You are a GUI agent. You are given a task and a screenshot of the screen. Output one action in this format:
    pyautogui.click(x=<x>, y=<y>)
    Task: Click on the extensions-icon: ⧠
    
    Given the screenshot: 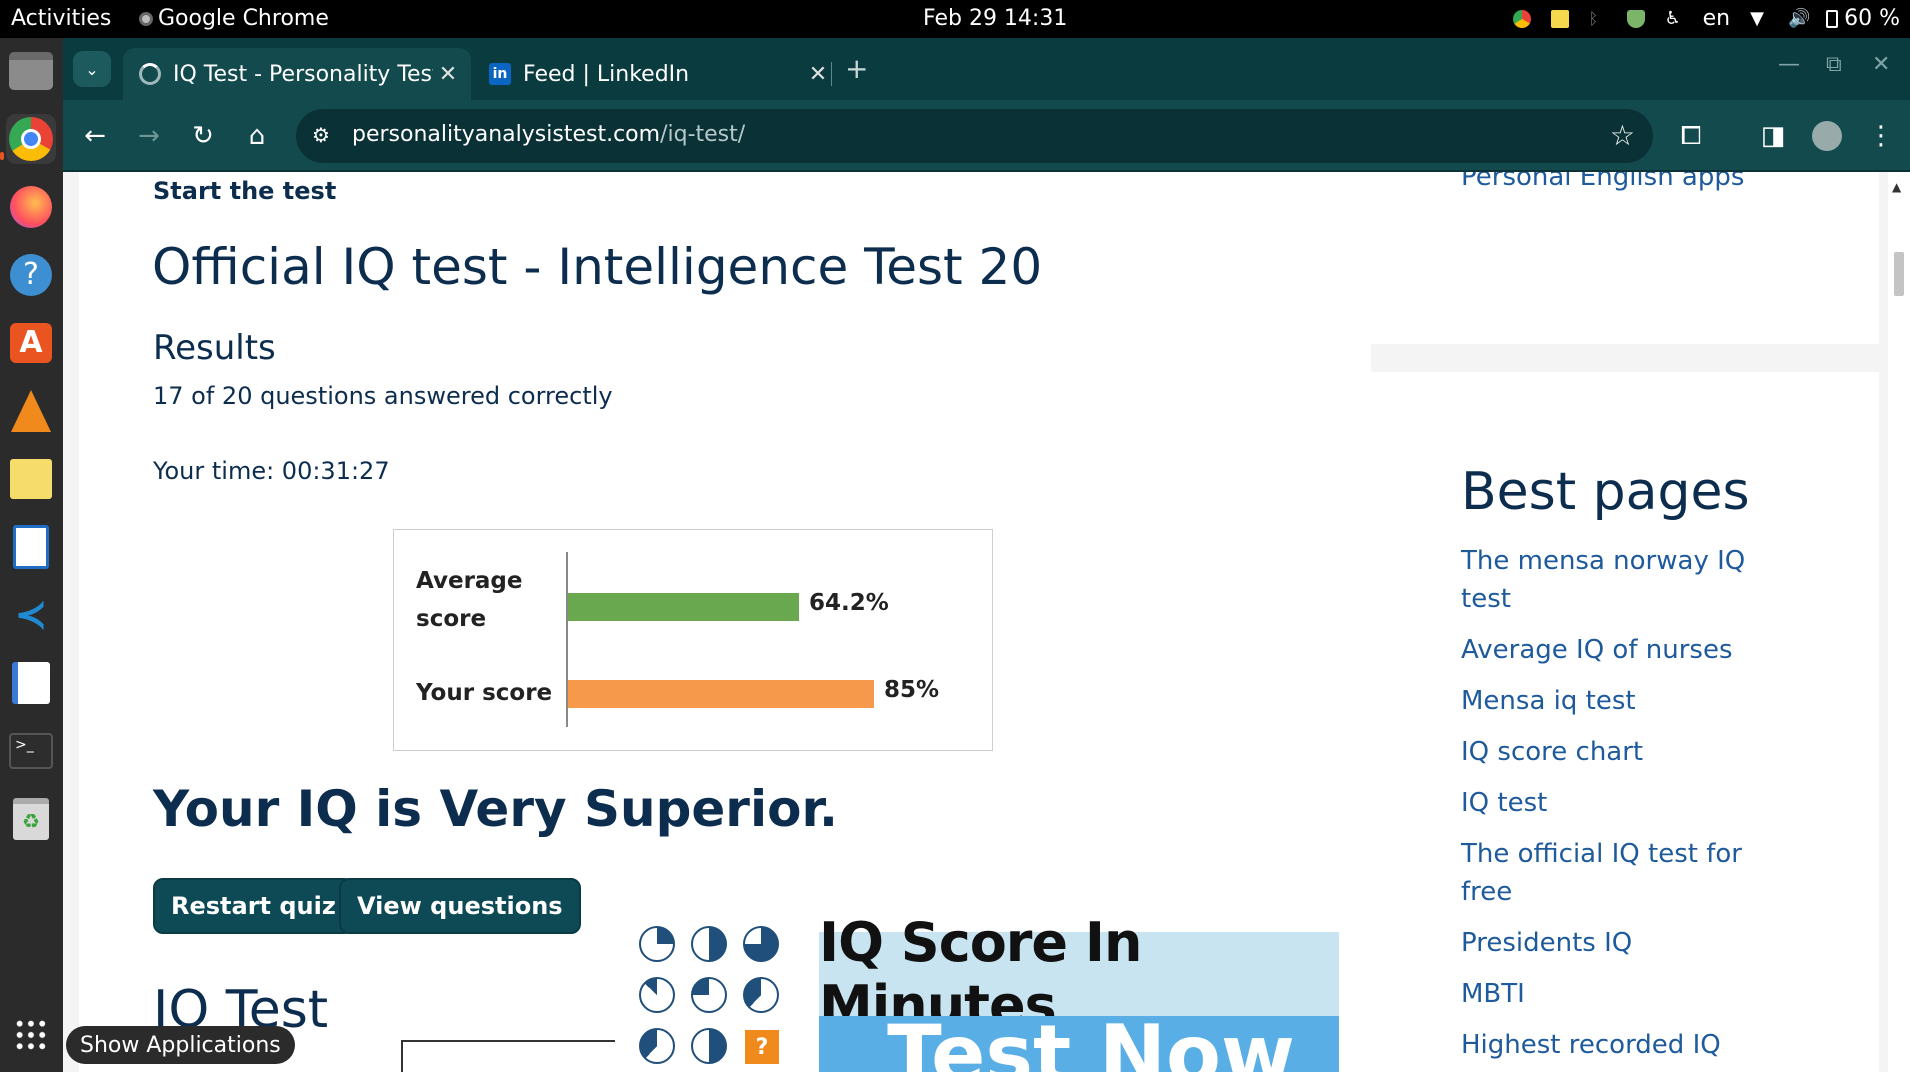 What is the action you would take?
    pyautogui.click(x=1691, y=136)
    